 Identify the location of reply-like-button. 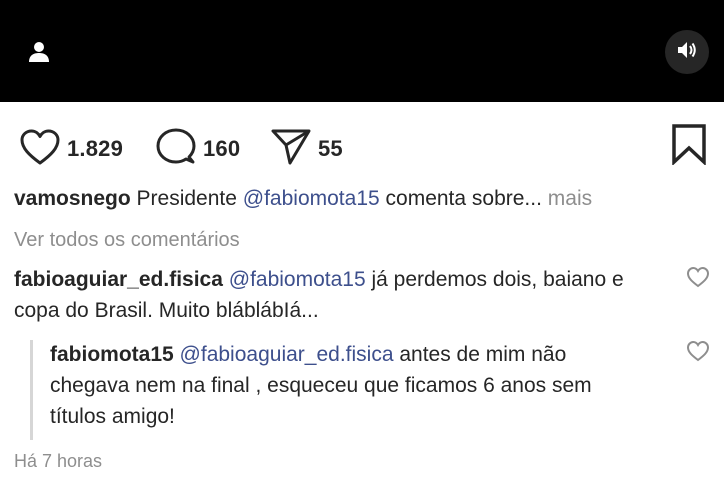
(698, 351).